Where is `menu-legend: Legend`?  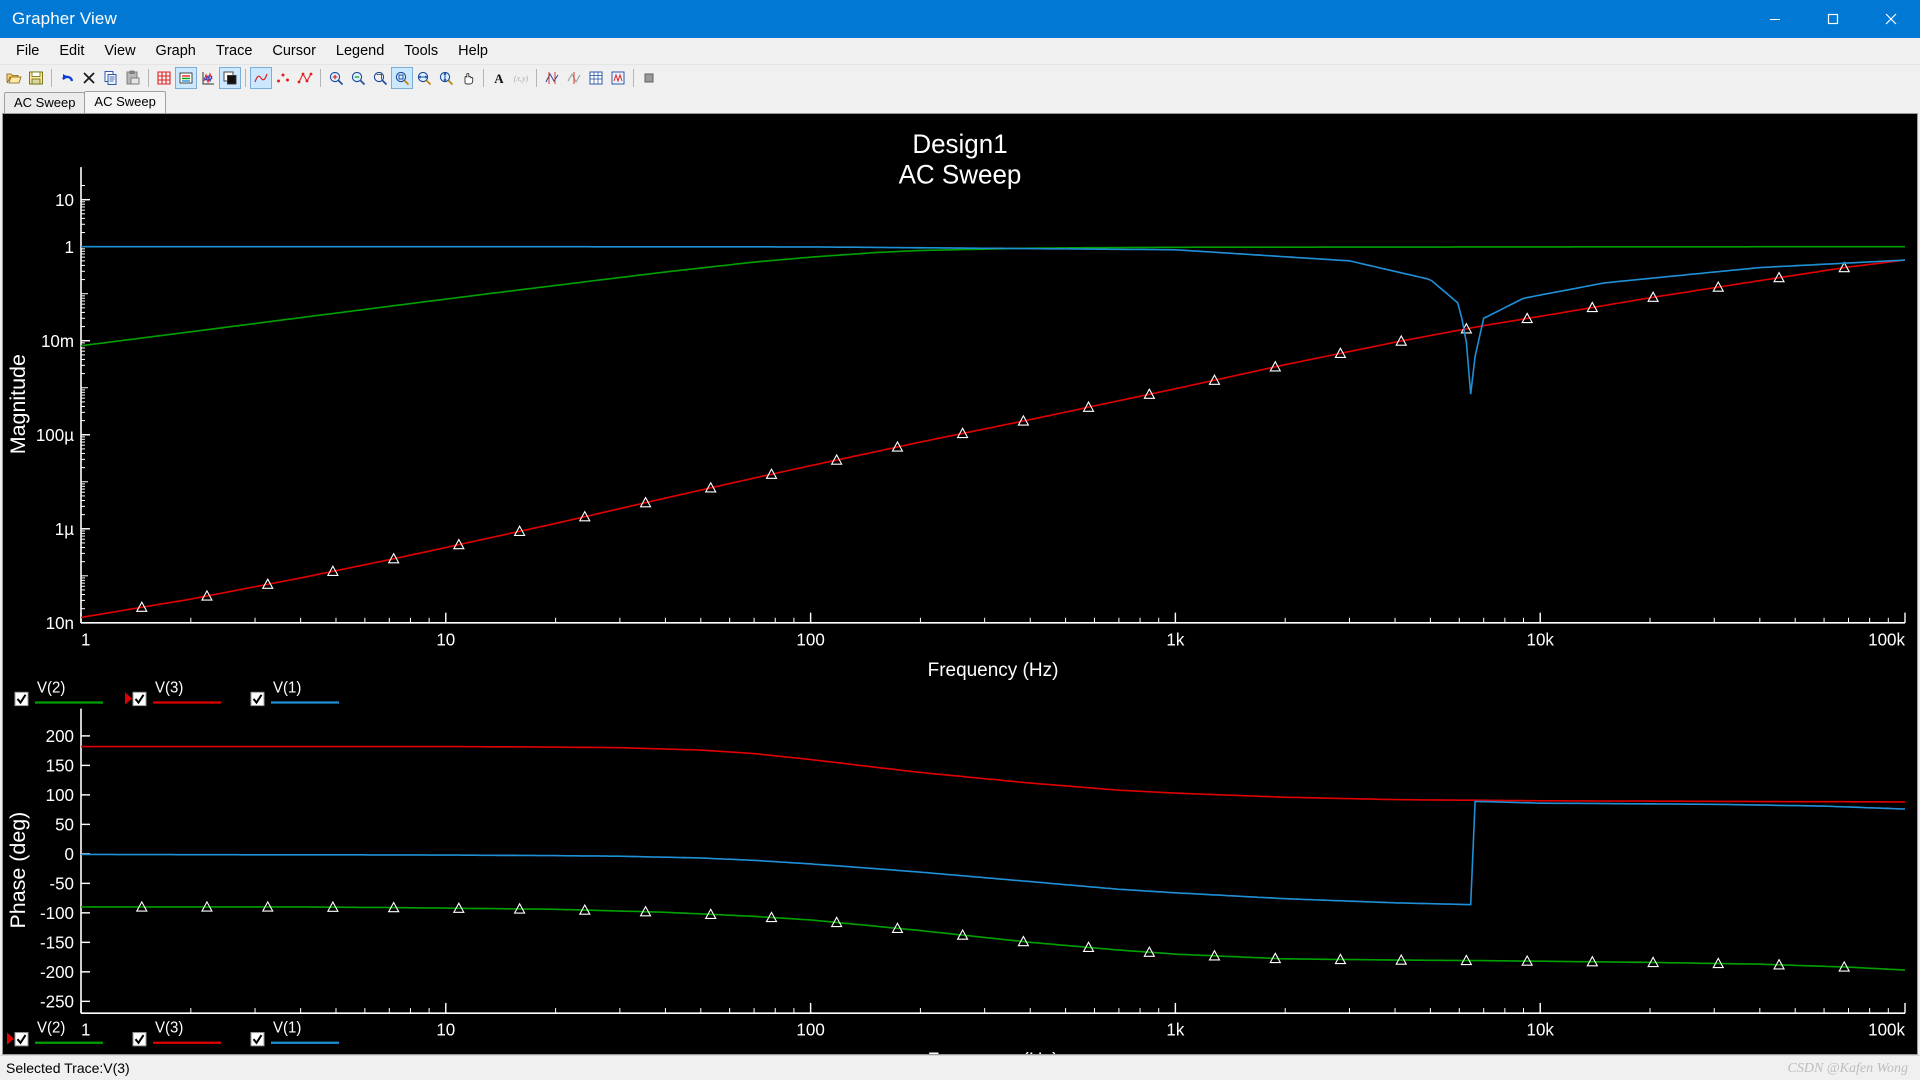 menu-legend: Legend is located at coordinates (360, 51).